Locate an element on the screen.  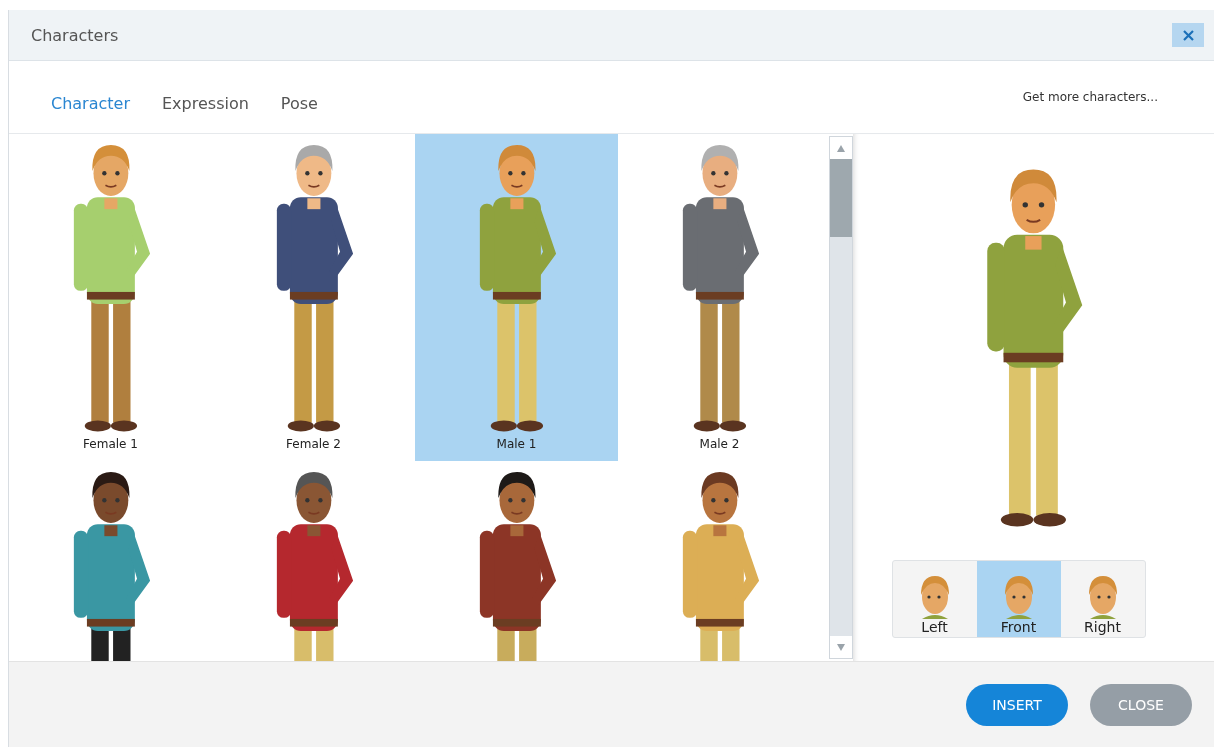
close-button is located at coordinates (1188, 35).